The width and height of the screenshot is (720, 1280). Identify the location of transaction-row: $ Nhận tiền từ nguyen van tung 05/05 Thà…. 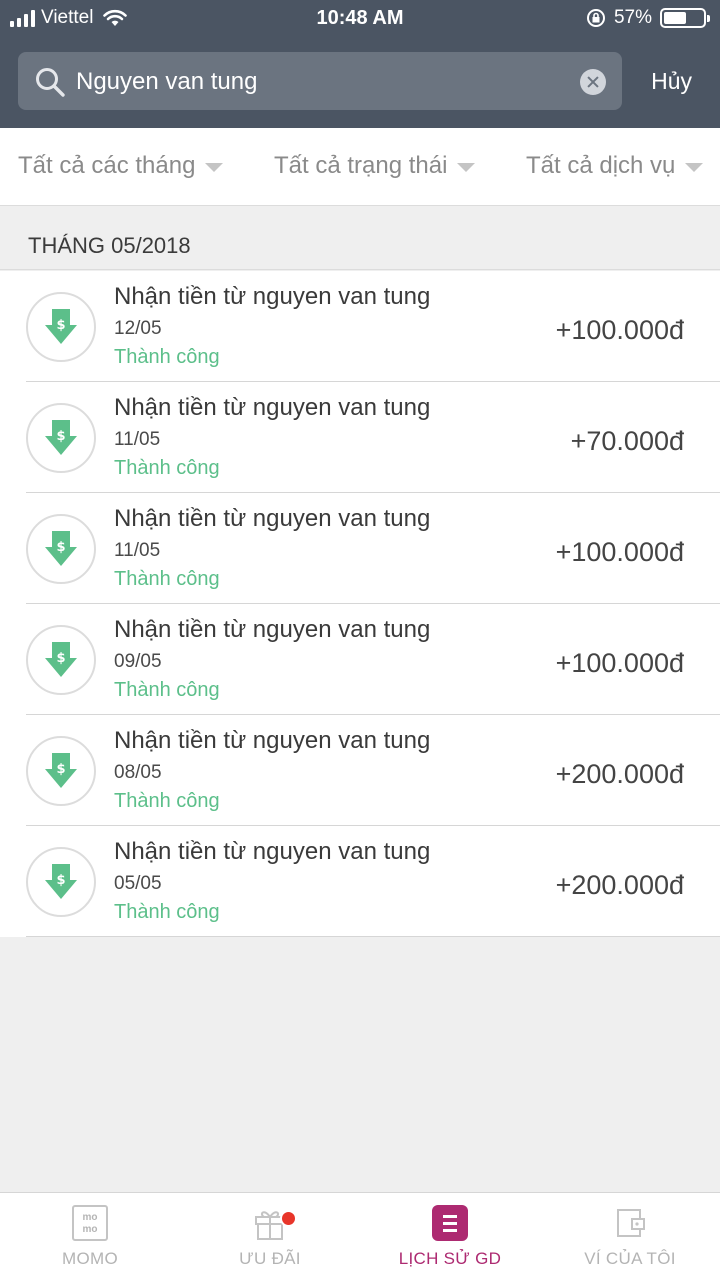
(360, 881).